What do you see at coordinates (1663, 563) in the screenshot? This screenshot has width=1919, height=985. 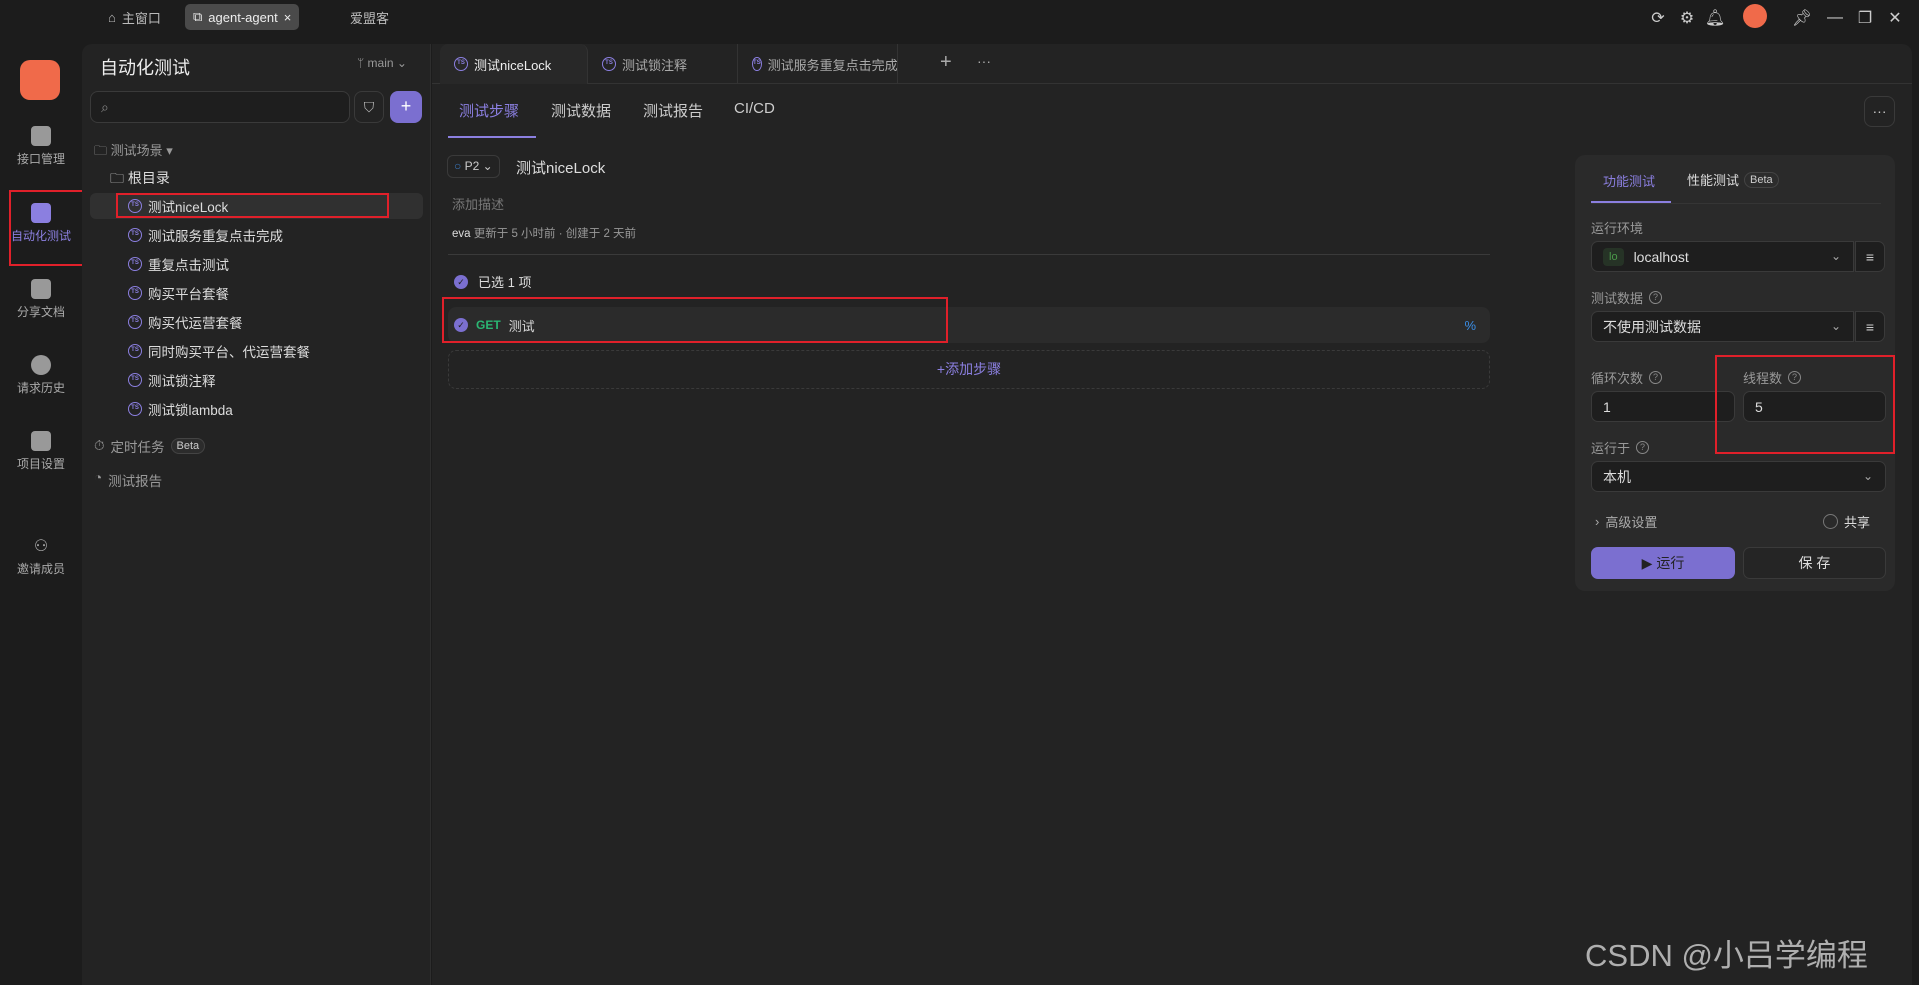 I see `run-button: ▶ 运行` at bounding box center [1663, 563].